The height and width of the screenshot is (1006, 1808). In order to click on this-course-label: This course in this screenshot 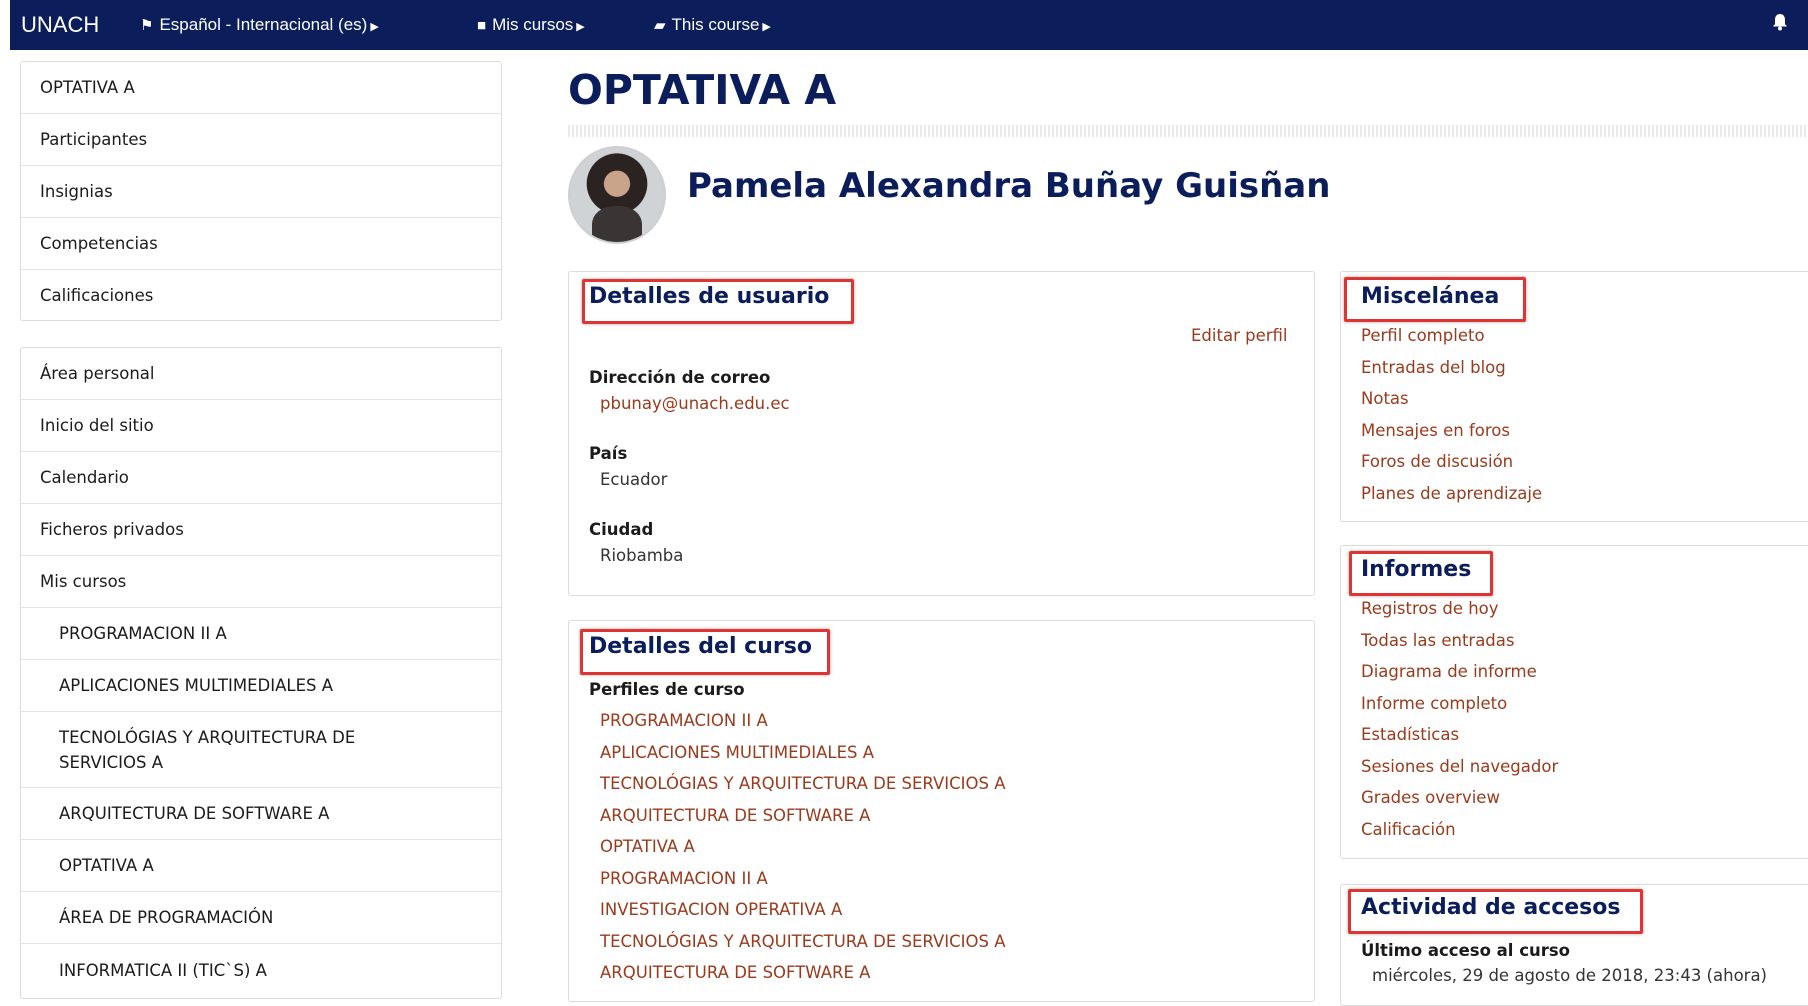, I will do `click(715, 24)`.